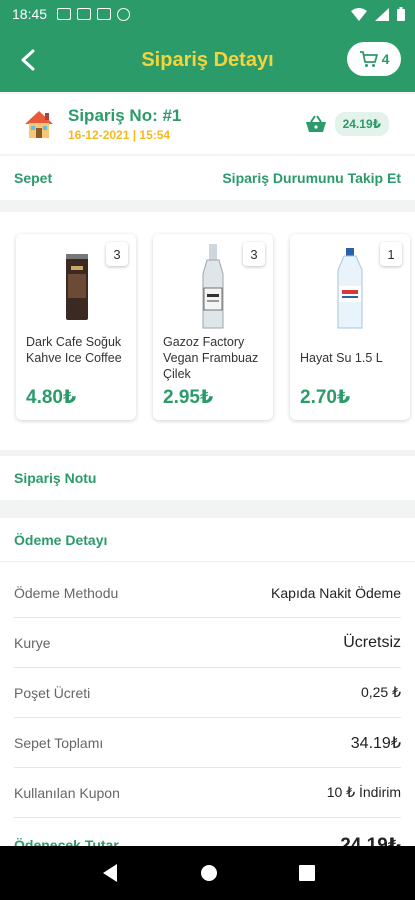 The height and width of the screenshot is (900, 415). I want to click on order-header: Sipariş No: #1 16-12-2021 | 15:54 24.19₺, so click(207, 124).